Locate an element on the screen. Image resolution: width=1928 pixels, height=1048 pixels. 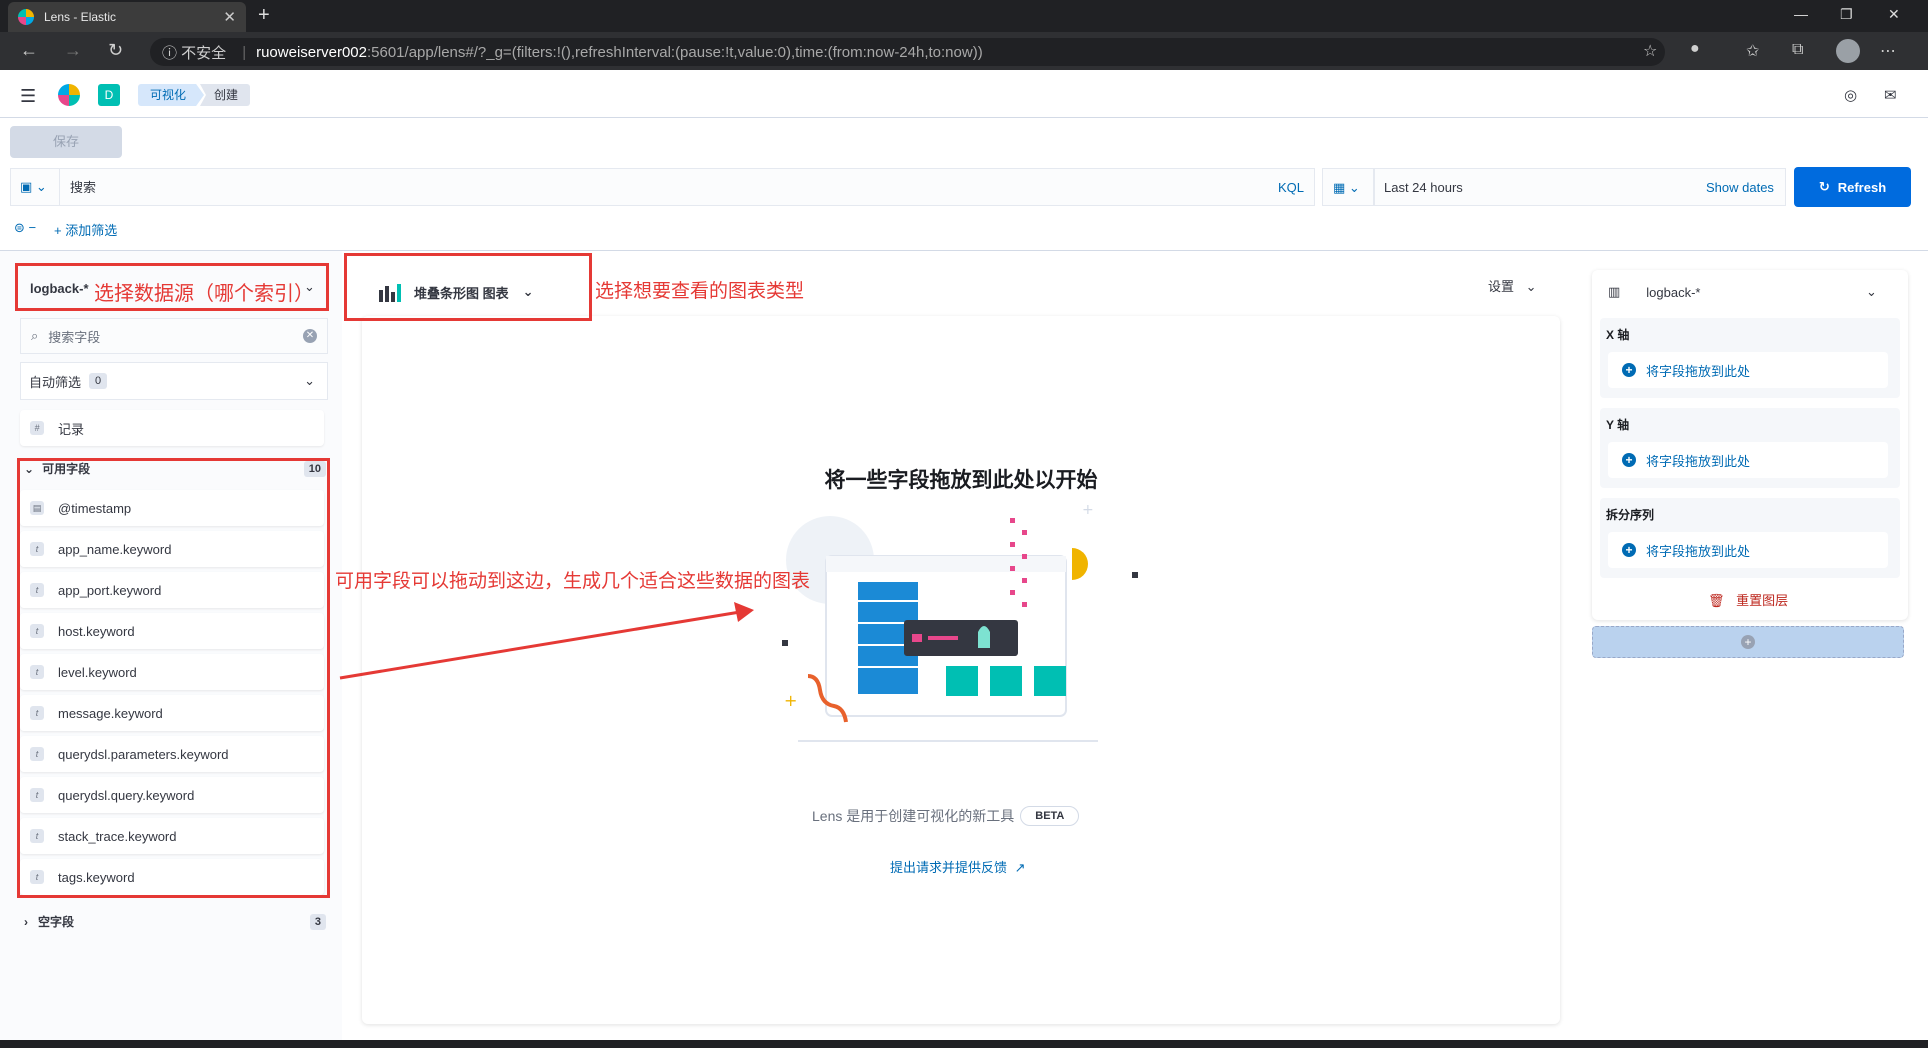
x-axis-dropzone: + 将字段拖放到此处 is located at coordinates (1748, 370).